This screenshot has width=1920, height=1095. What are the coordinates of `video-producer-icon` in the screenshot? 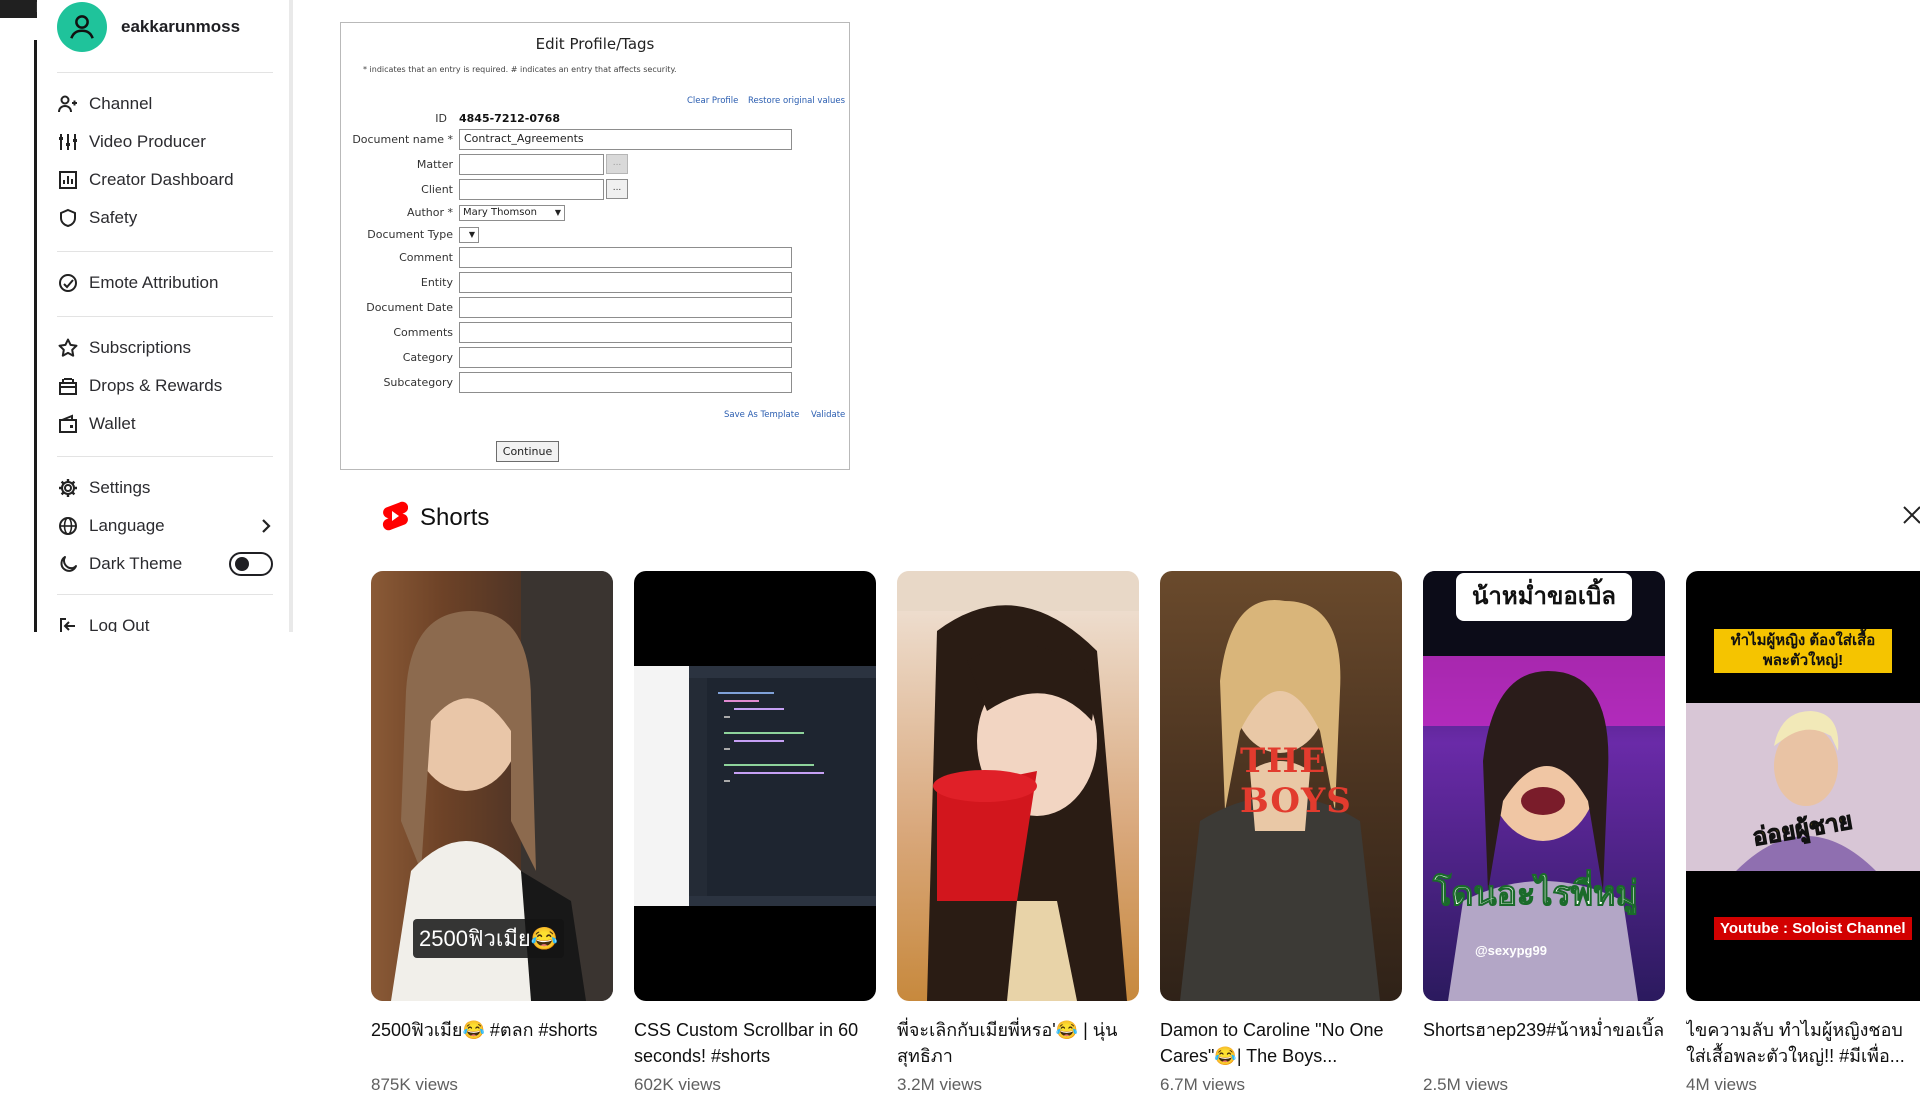 It's located at (68, 142).